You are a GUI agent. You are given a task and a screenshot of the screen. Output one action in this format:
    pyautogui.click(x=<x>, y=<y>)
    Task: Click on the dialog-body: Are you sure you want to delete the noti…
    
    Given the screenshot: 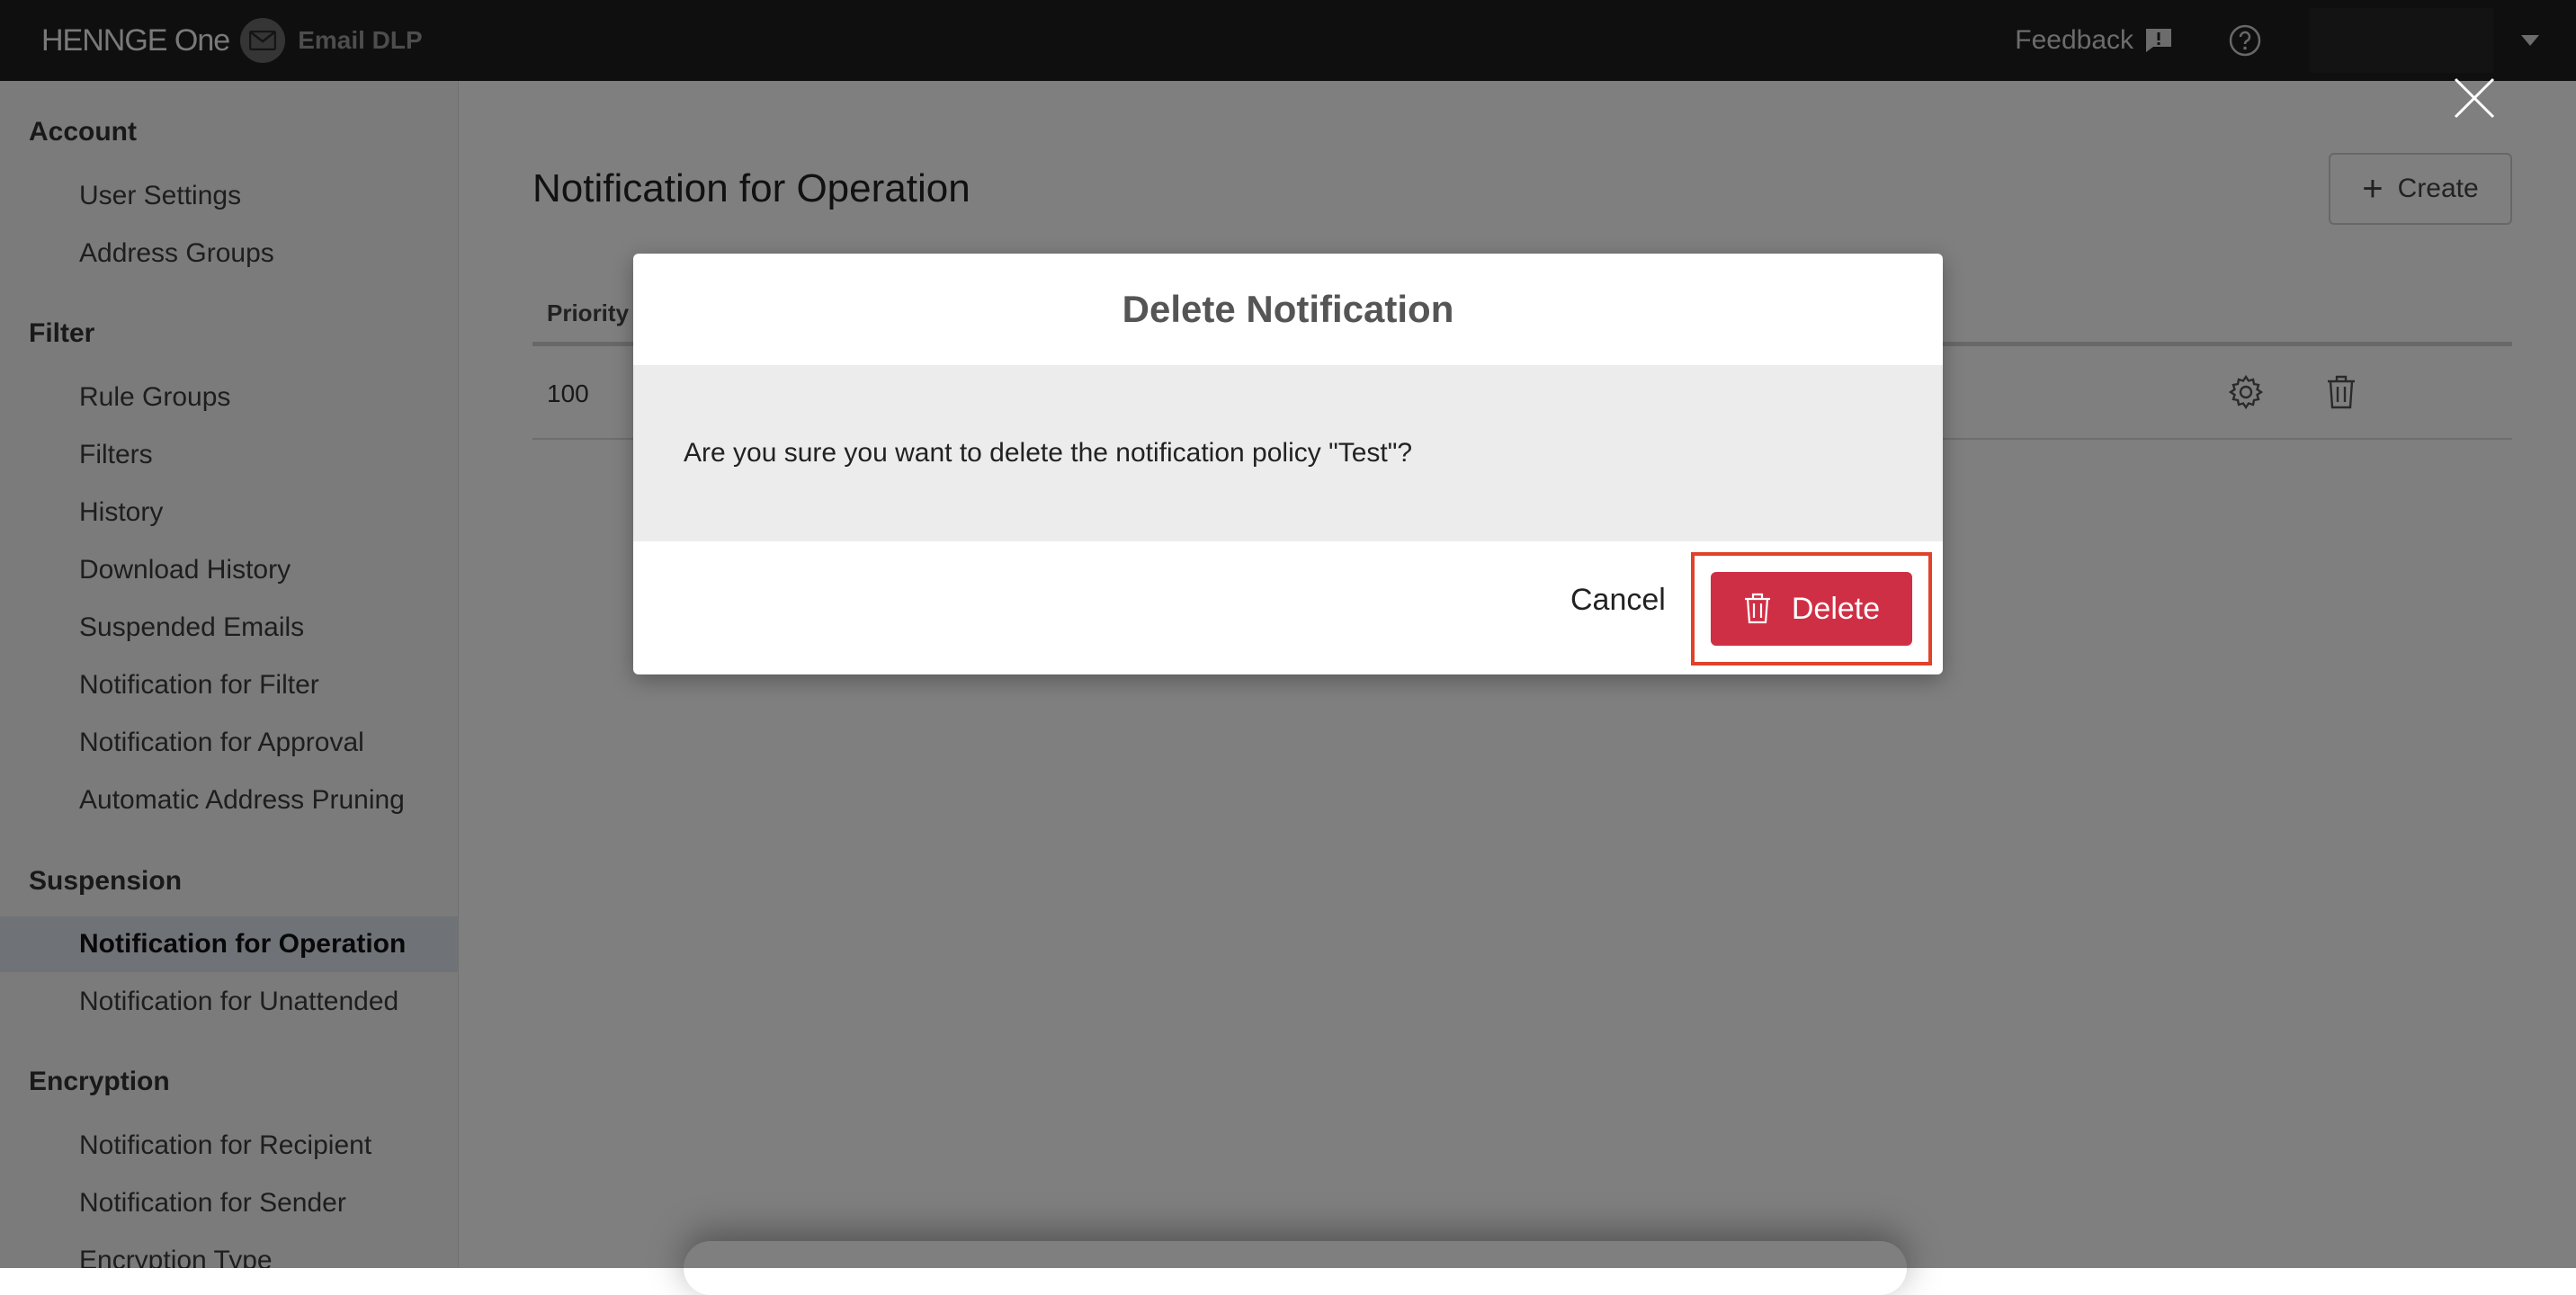 What is the action you would take?
    pyautogui.click(x=1288, y=453)
    